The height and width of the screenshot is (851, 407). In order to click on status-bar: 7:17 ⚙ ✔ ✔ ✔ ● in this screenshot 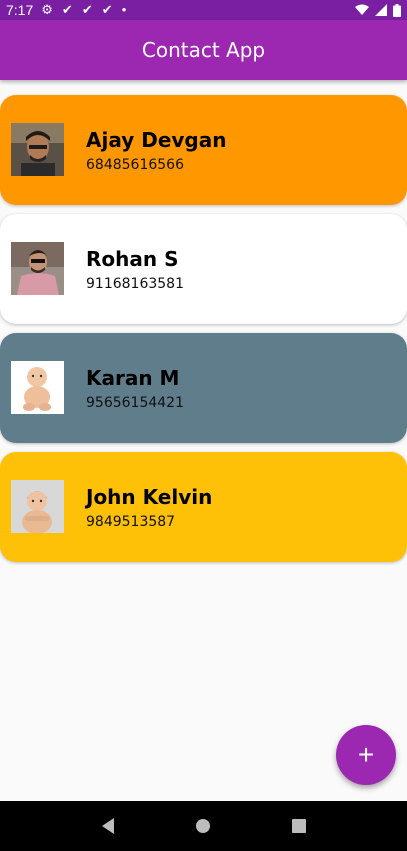, I will do `click(203, 10)`.